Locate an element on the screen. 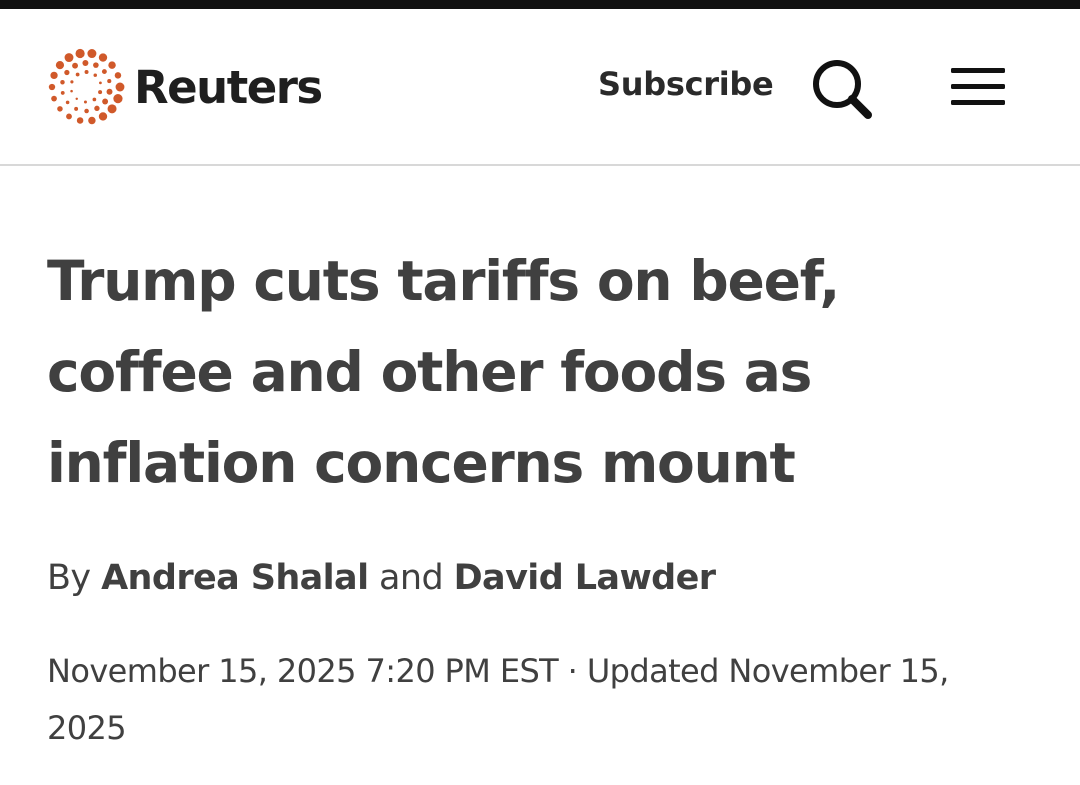 The height and width of the screenshot is (785, 1080). hamburger-menu-icon is located at coordinates (978, 86).